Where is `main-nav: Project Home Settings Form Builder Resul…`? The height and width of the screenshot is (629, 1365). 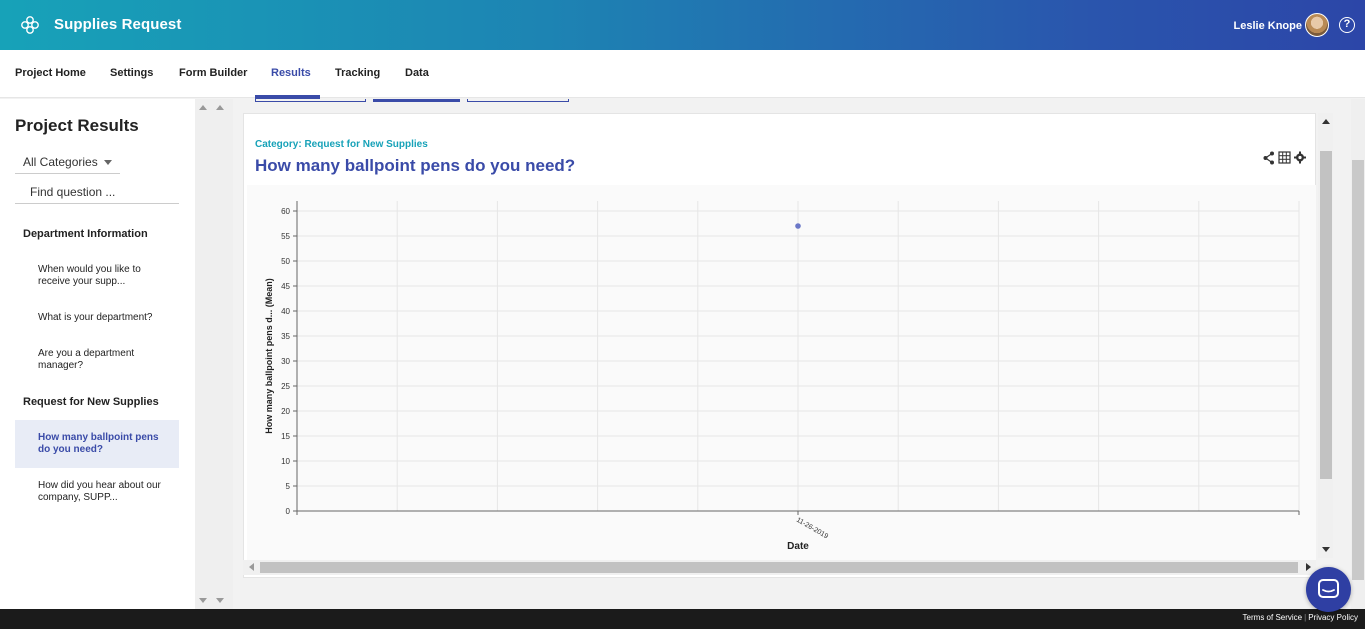 main-nav: Project Home Settings Form Builder Resul… is located at coordinates (682, 74).